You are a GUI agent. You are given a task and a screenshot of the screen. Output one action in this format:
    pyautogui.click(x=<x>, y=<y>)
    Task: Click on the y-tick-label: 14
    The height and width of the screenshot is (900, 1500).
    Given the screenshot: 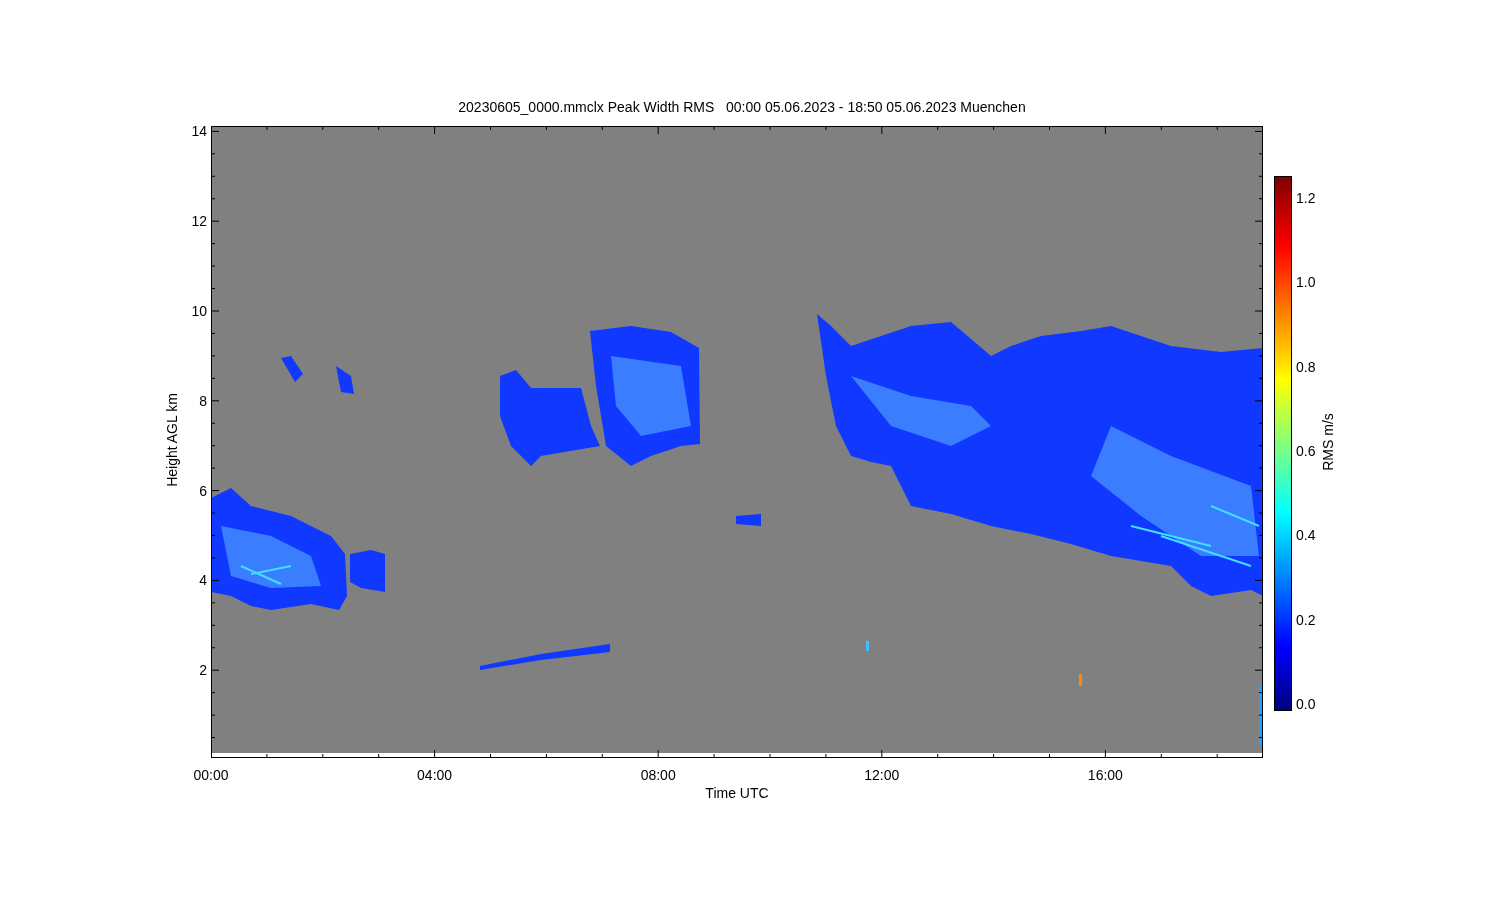 What is the action you would take?
    pyautogui.click(x=199, y=131)
    